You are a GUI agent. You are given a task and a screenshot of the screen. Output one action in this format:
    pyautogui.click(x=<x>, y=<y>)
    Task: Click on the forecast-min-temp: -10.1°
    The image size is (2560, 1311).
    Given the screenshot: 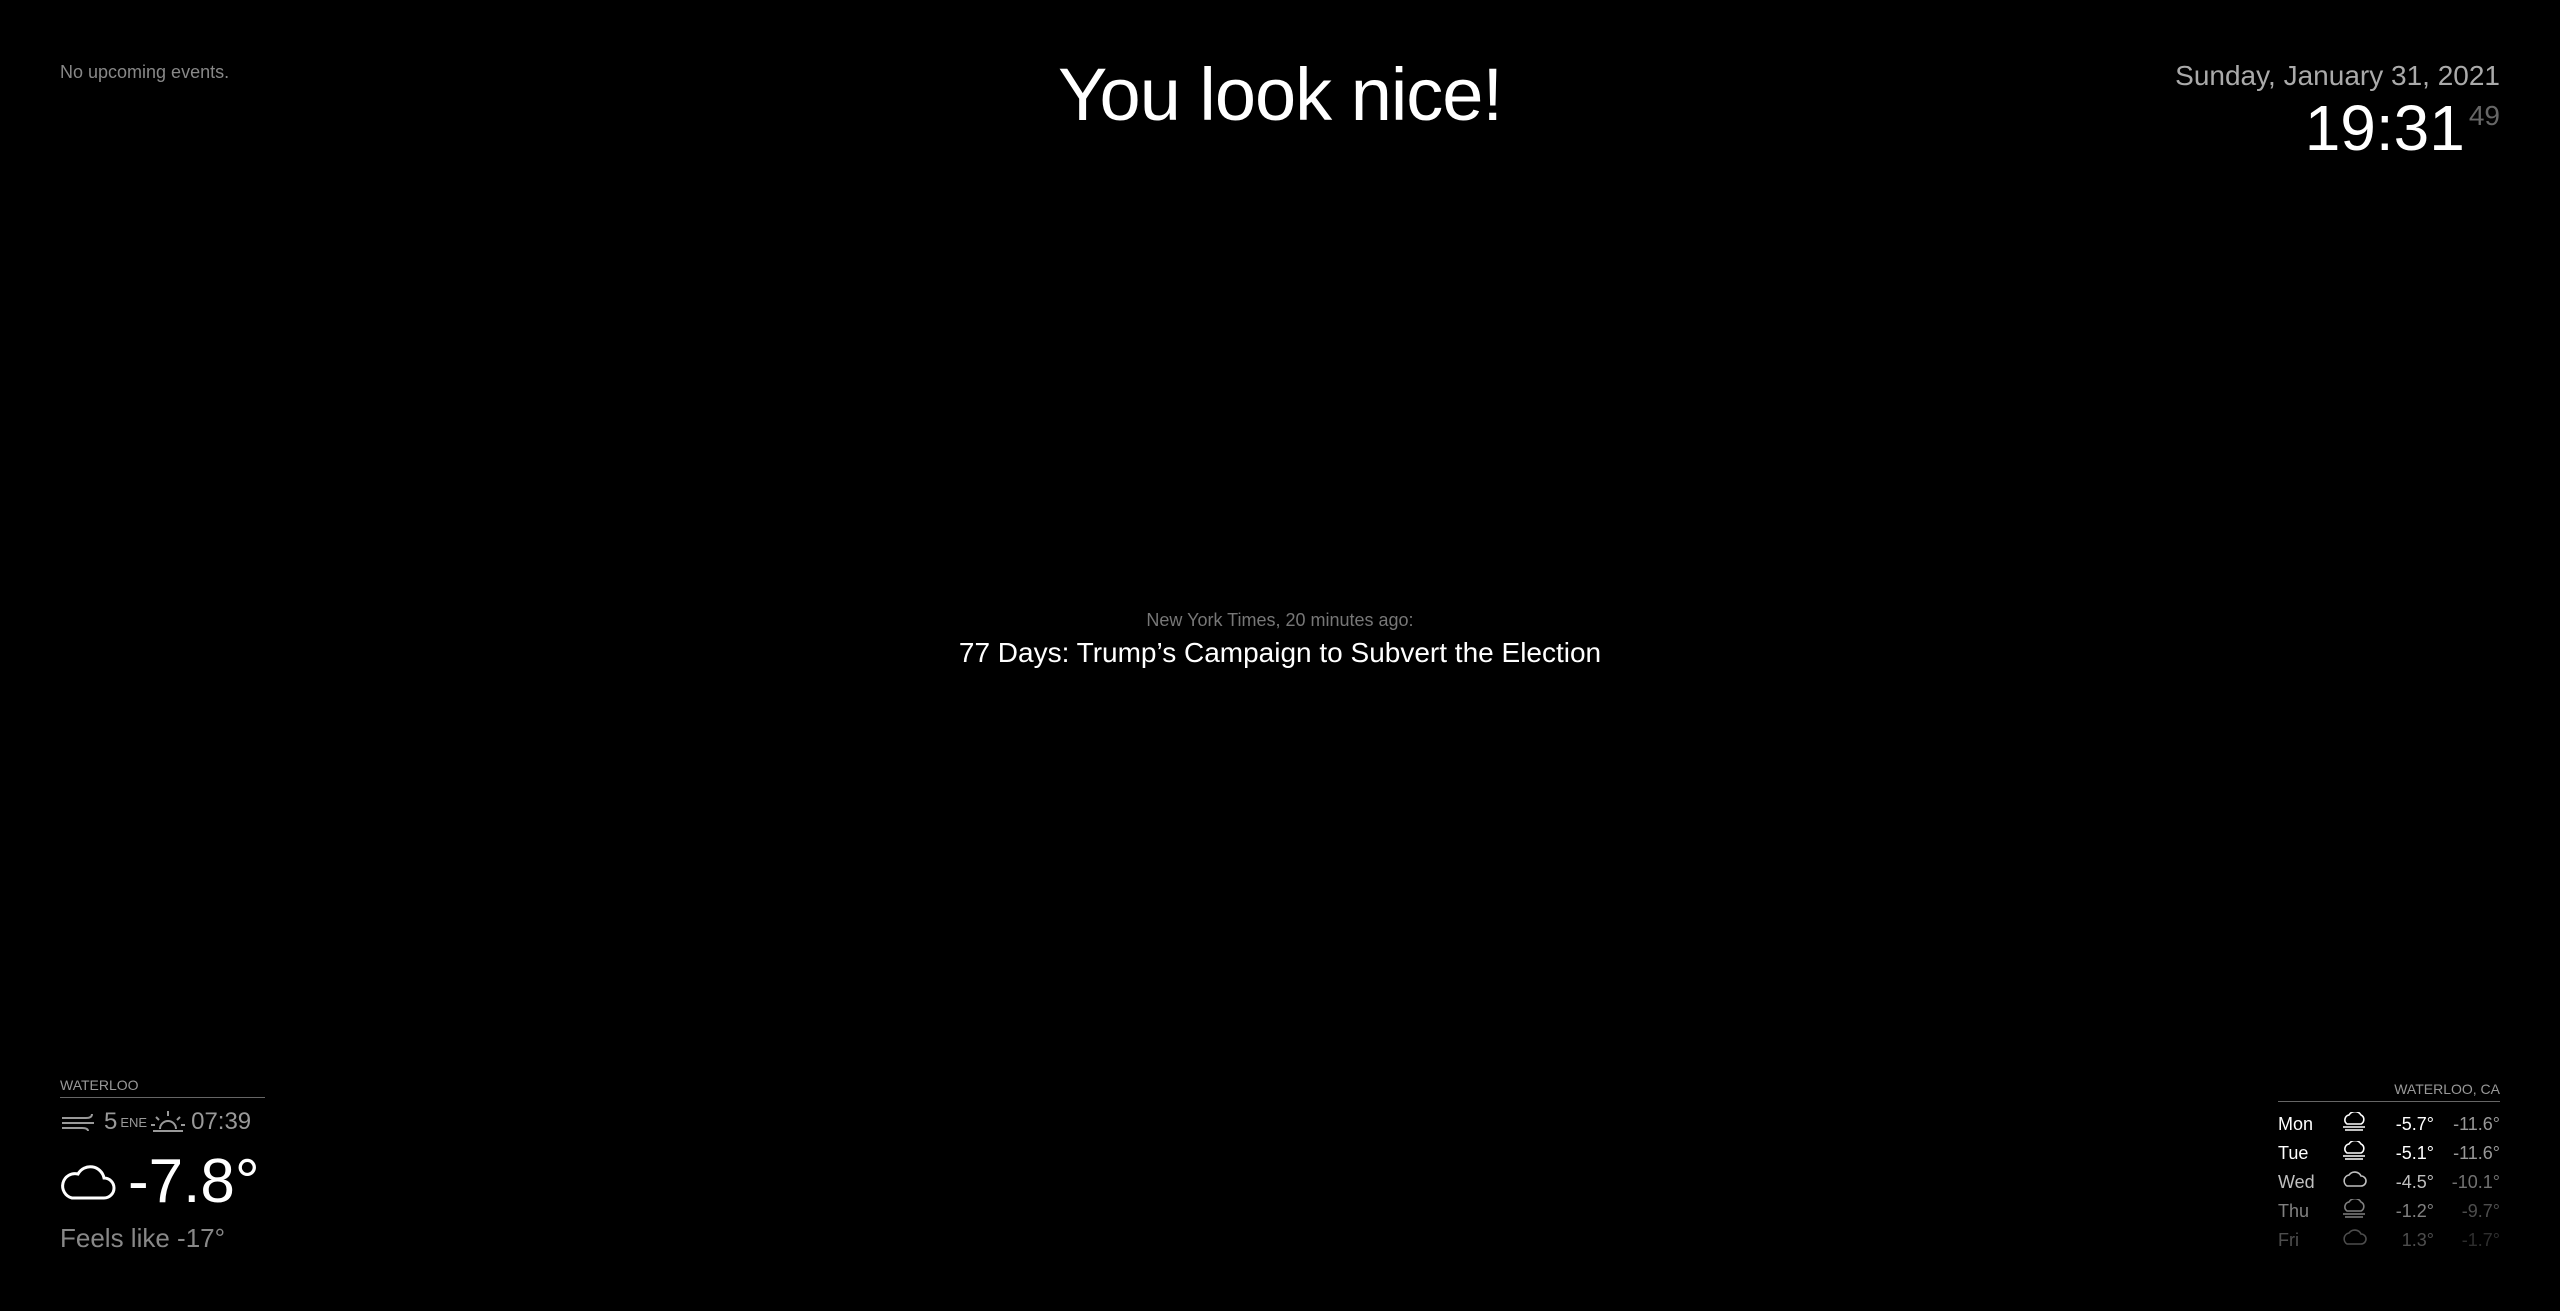 What is the action you would take?
    pyautogui.click(x=2475, y=1182)
    